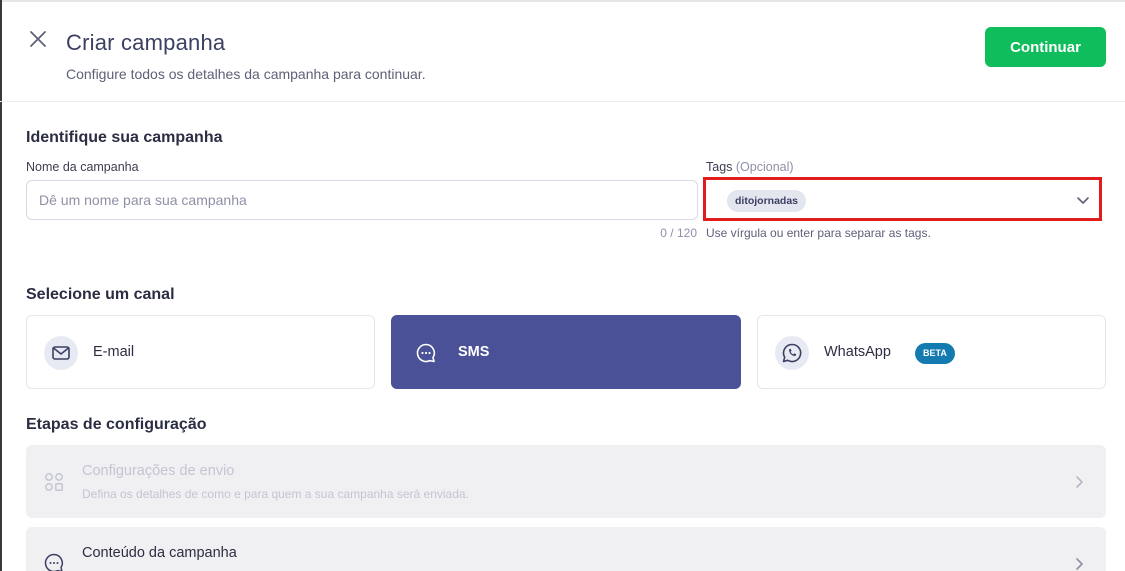 The width and height of the screenshot is (1125, 571). I want to click on mail-icon, so click(61, 353).